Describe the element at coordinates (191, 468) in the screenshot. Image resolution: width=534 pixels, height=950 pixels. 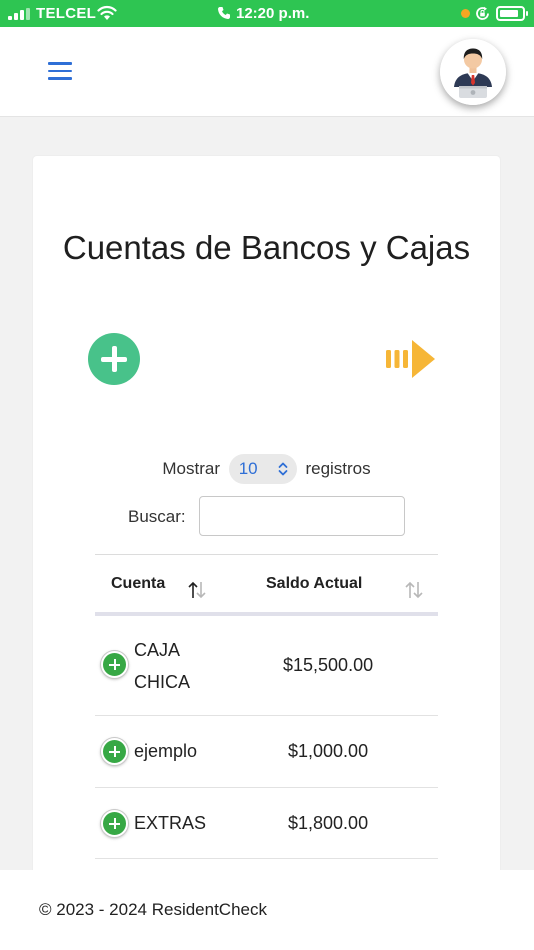
I see `show-label: Mostrar` at that location.